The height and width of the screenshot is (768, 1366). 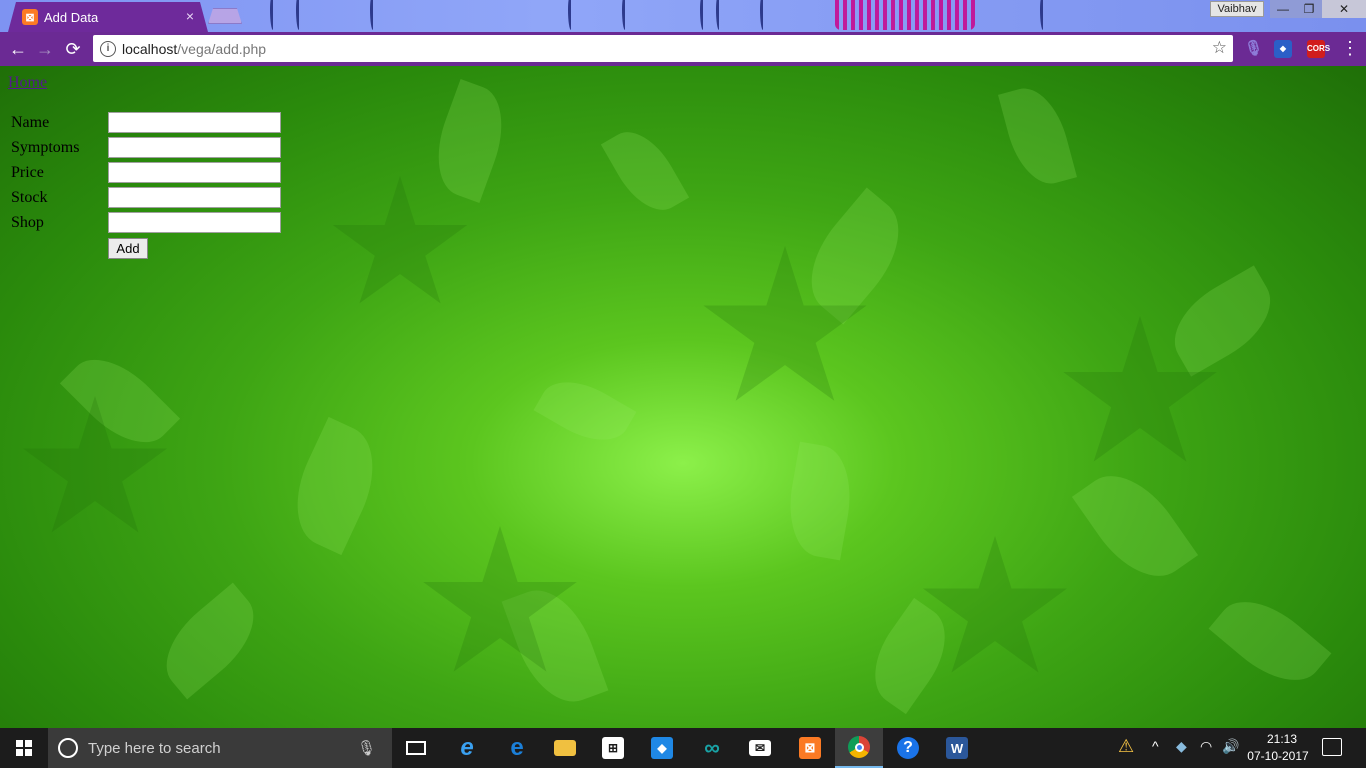 What do you see at coordinates (683, 16) in the screenshot?
I see `browser-titlebar: ⊠ Add Data × Vaibhav — ❐ ✕` at bounding box center [683, 16].